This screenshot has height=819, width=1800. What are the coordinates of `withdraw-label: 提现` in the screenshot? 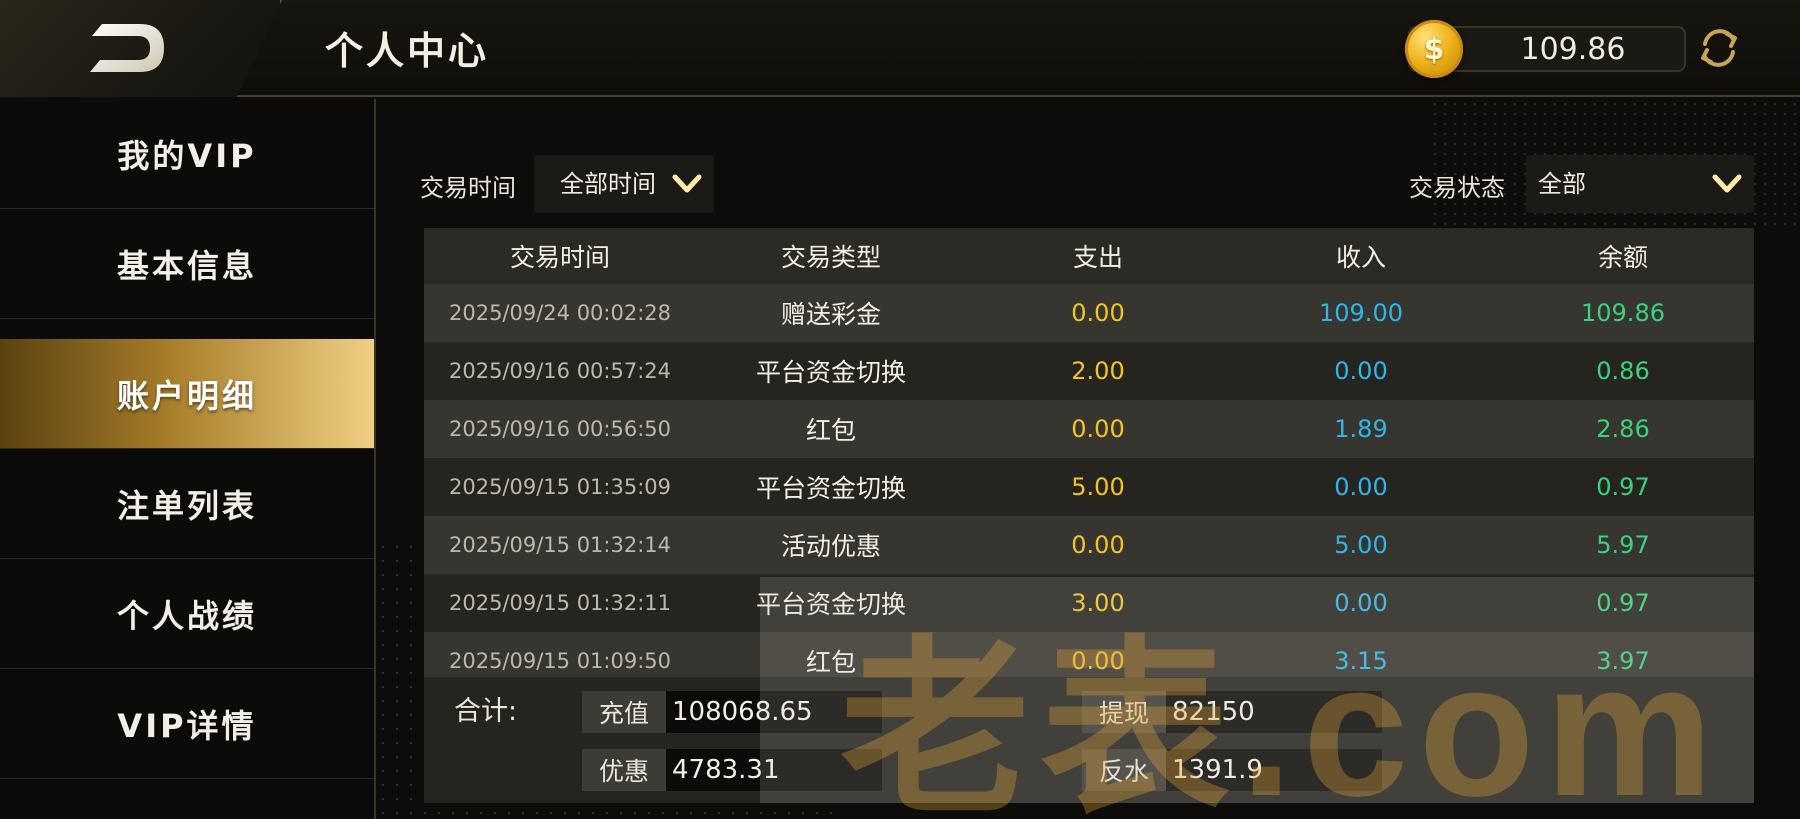 It's located at (1124, 712).